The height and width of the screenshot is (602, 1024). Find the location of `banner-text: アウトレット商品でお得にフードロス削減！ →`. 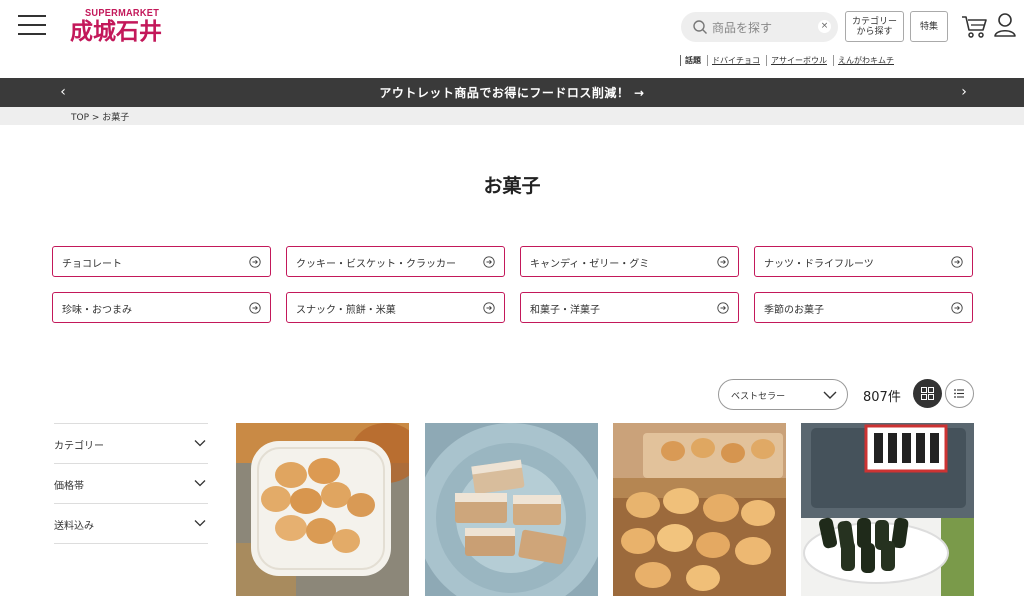

banner-text: アウトレット商品でお得にフードロス削減！ → is located at coordinates (512, 92).